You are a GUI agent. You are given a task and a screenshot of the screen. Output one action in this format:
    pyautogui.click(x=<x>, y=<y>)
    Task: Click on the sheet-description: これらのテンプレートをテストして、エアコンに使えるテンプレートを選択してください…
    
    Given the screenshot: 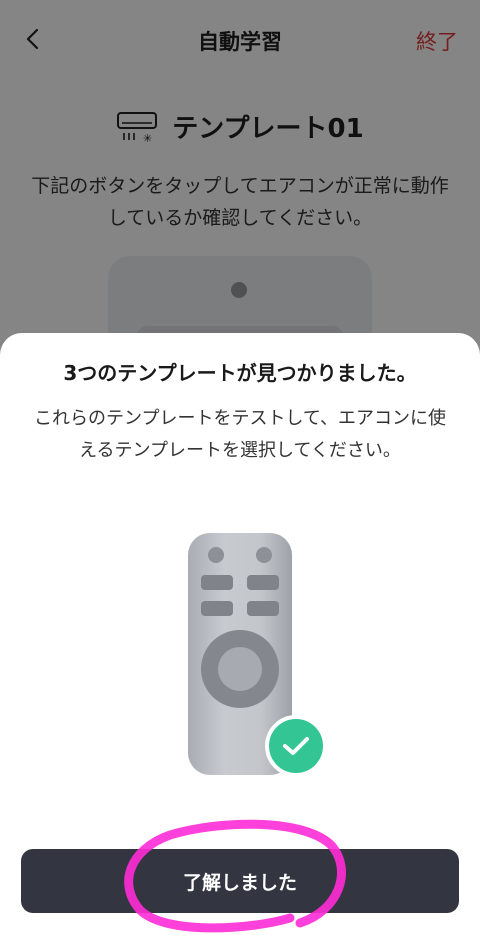 What is the action you would take?
    pyautogui.click(x=240, y=434)
    